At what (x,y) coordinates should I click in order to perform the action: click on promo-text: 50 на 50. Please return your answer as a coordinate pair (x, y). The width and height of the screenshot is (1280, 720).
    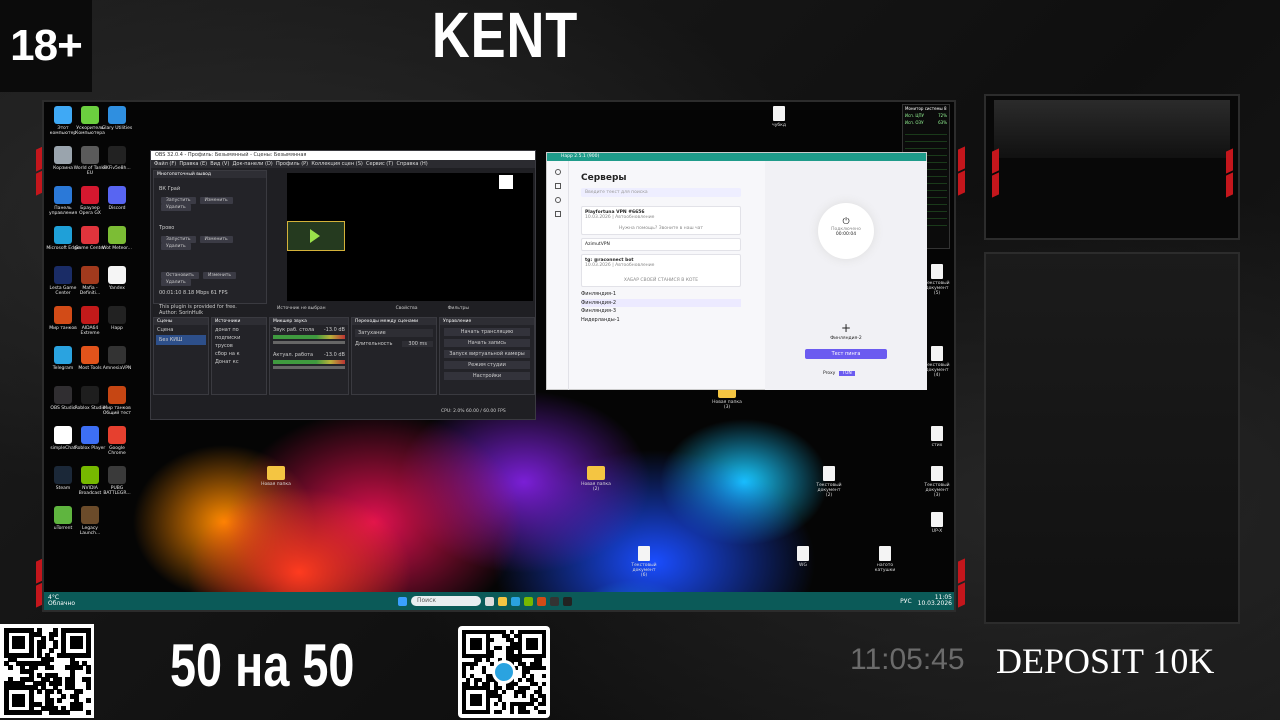
    Looking at the image, I should click on (262, 665).